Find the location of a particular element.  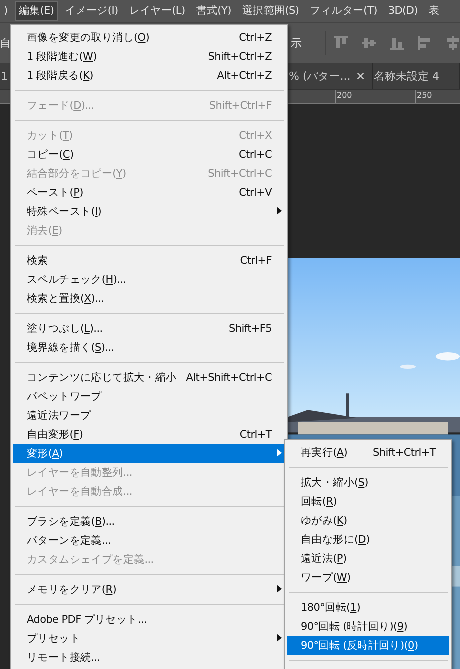

options-label: 示 is located at coordinates (296, 43).